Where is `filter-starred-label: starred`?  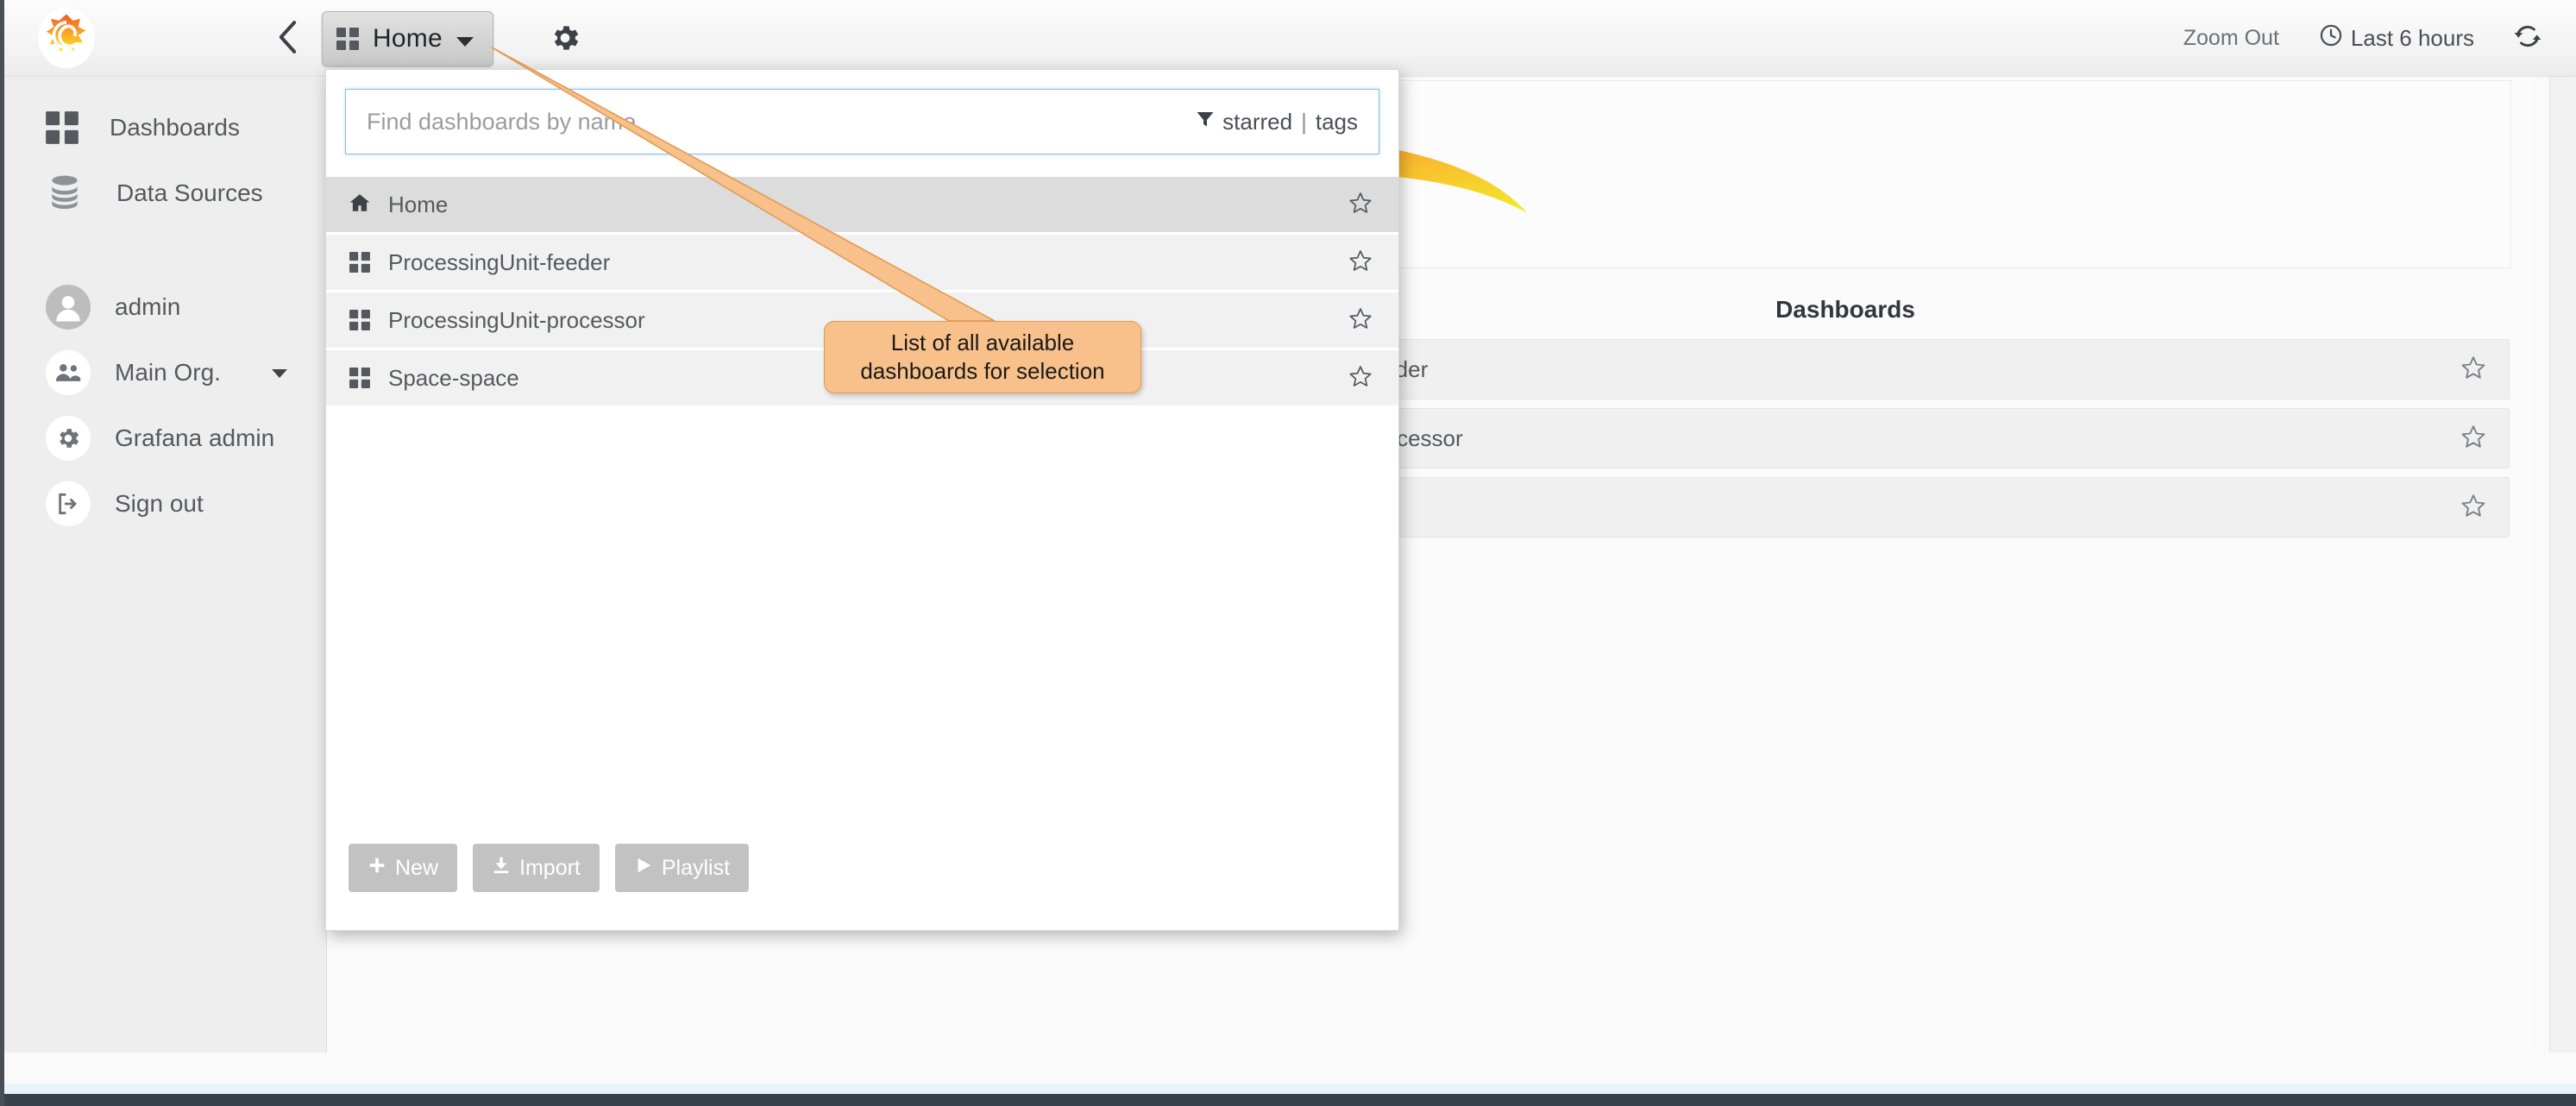
filter-starred-label: starred is located at coordinates (1257, 122).